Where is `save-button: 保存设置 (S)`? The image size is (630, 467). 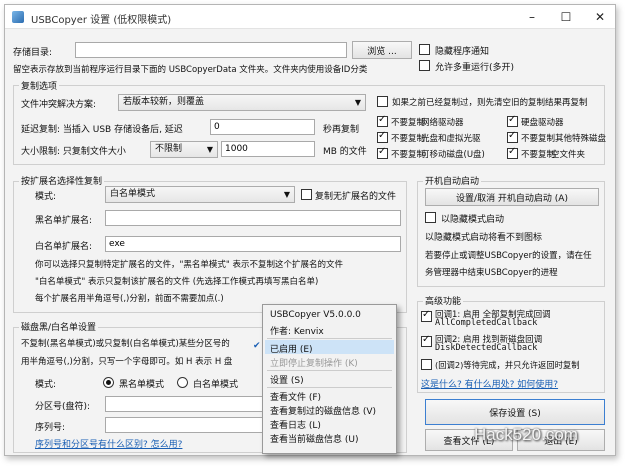
save-button: 保存设置 (S) is located at coordinates (515, 412).